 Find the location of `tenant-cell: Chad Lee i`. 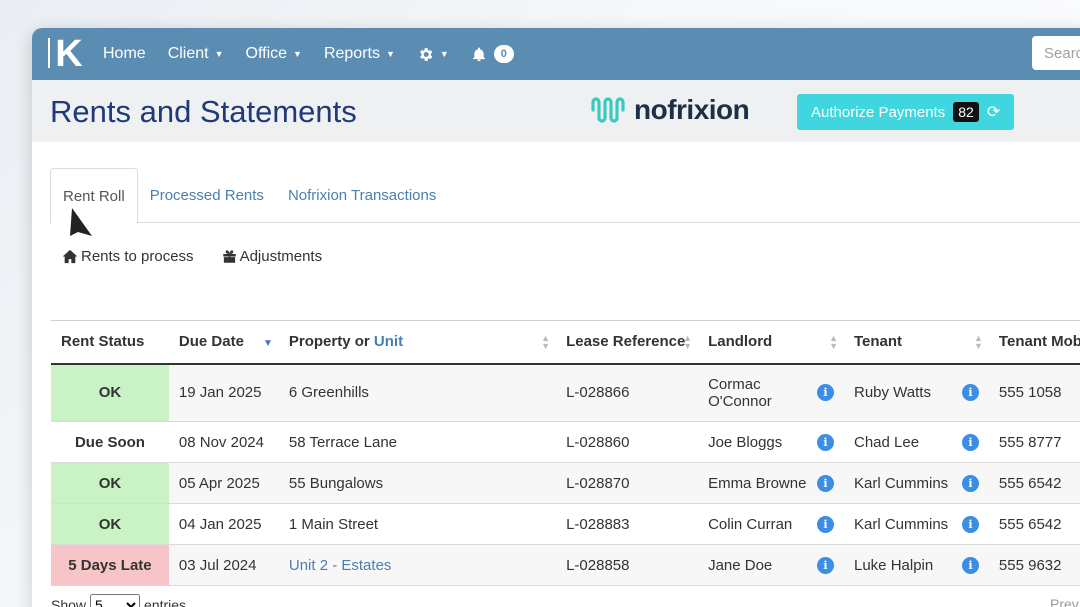

tenant-cell: Chad Lee i is located at coordinates (916, 442).